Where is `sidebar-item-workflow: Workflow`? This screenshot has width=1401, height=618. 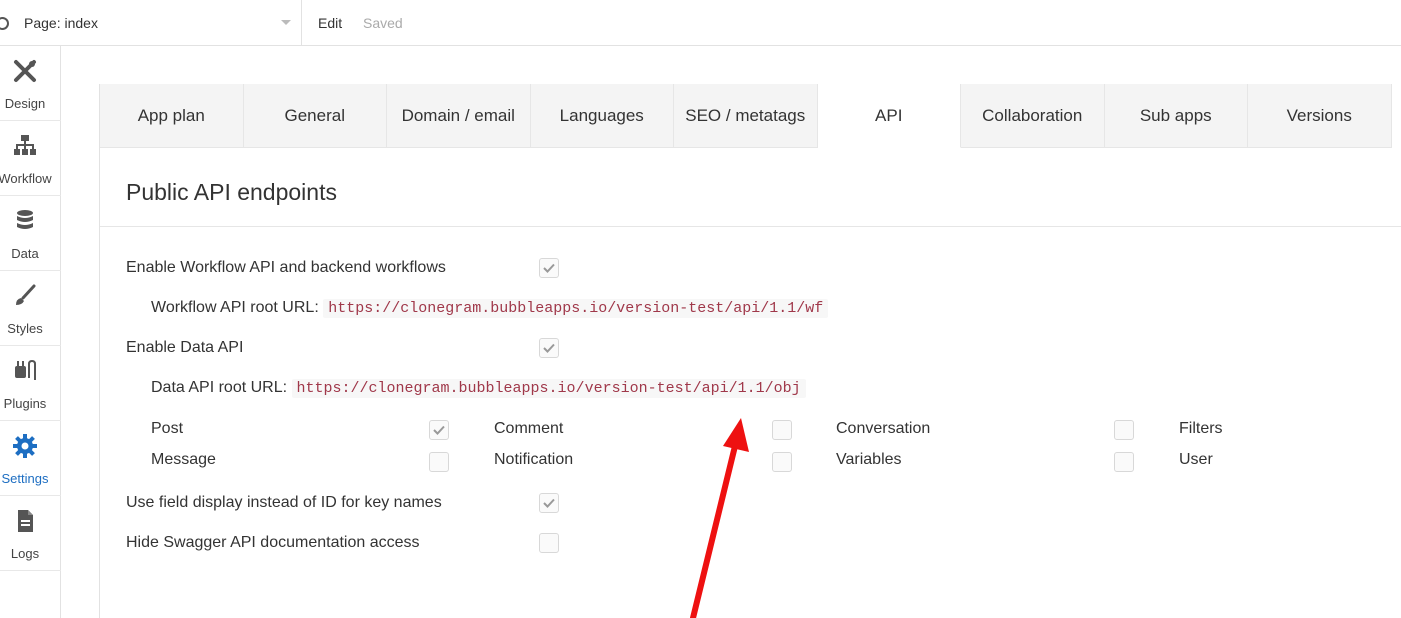
sidebar-item-workflow: Workflow is located at coordinates (30, 158).